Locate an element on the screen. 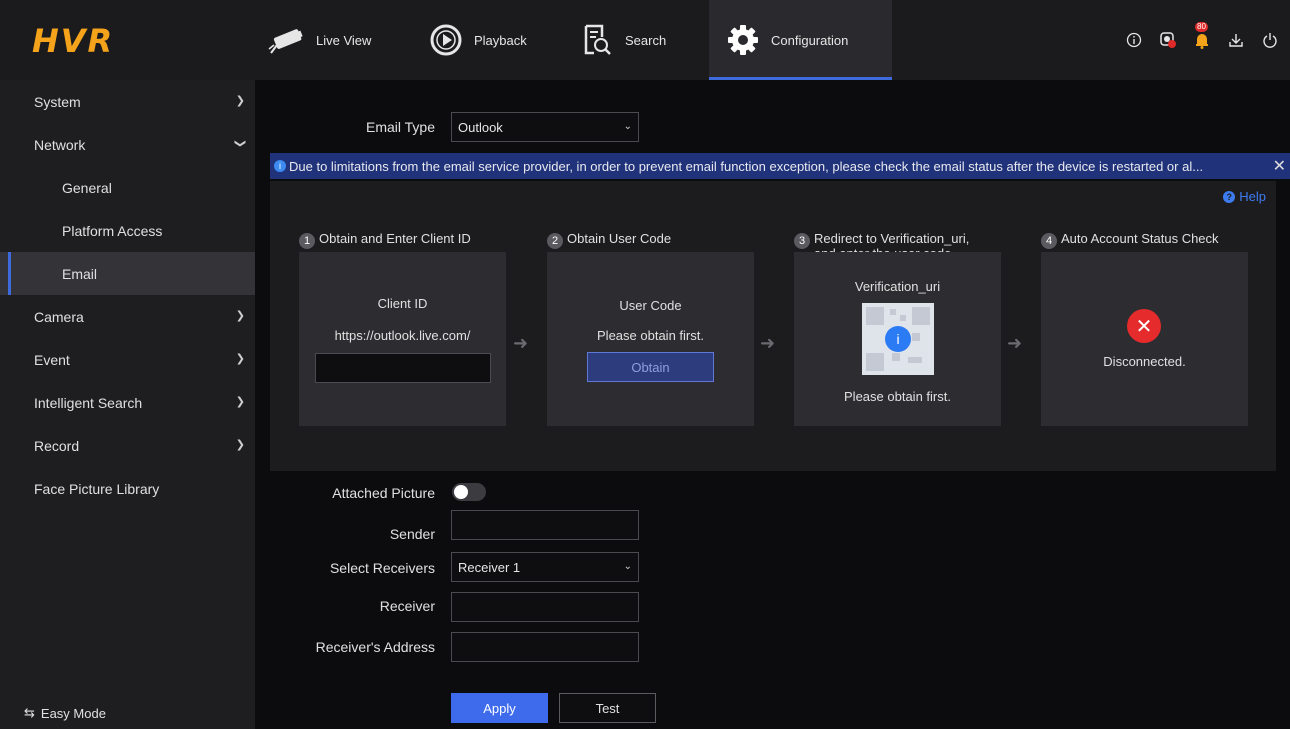  tab-search: Search is located at coordinates (620, 40).